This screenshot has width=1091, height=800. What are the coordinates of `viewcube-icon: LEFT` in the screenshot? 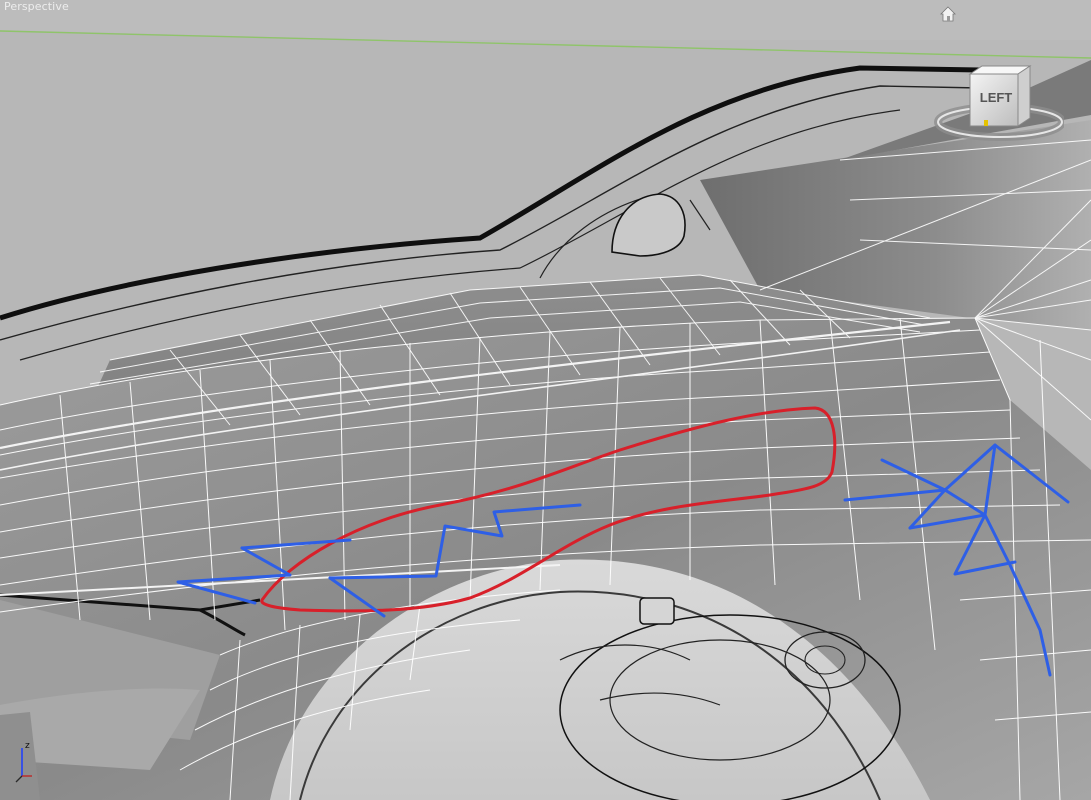 It's located at (1000, 101).